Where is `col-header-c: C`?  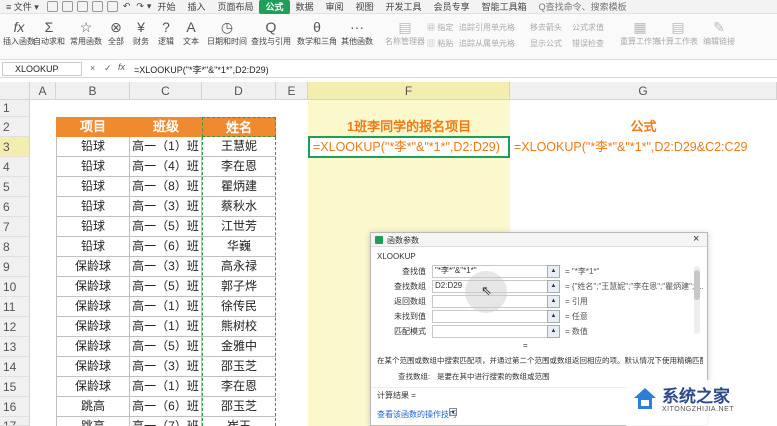
col-header-c: C is located at coordinates (166, 91).